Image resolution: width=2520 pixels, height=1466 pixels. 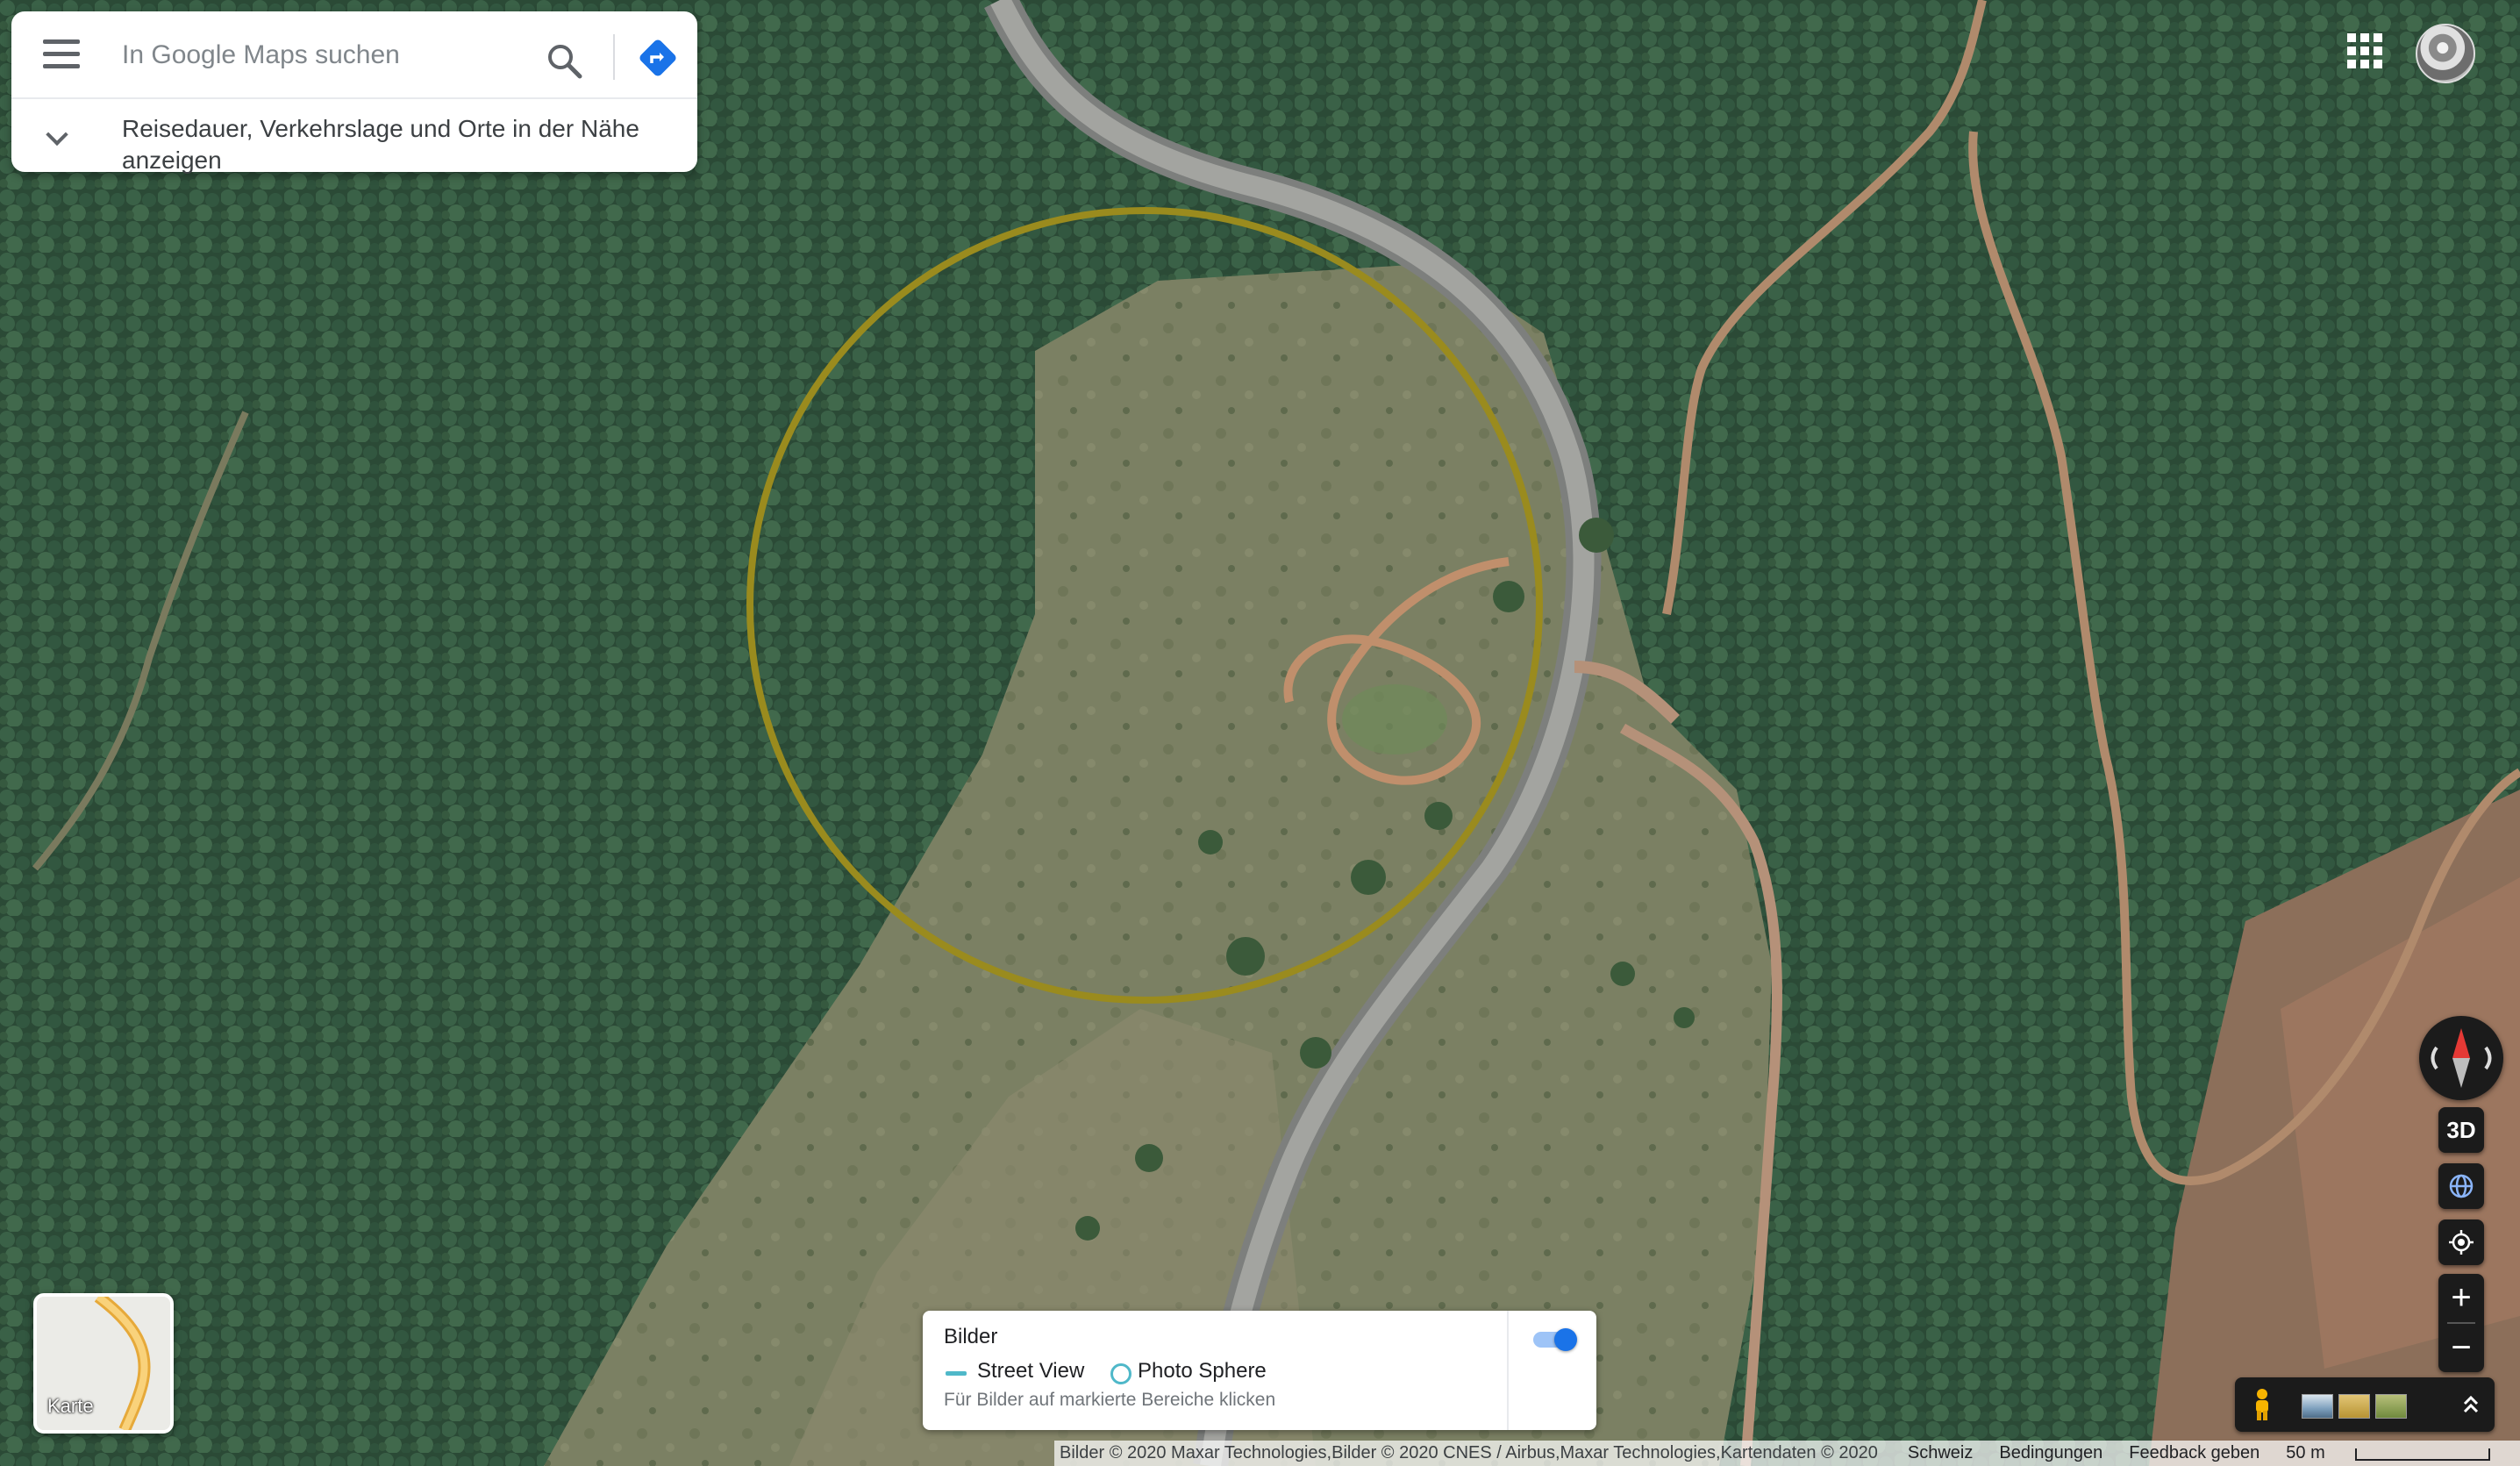 I want to click on scale-bar, so click(x=2422, y=1454).